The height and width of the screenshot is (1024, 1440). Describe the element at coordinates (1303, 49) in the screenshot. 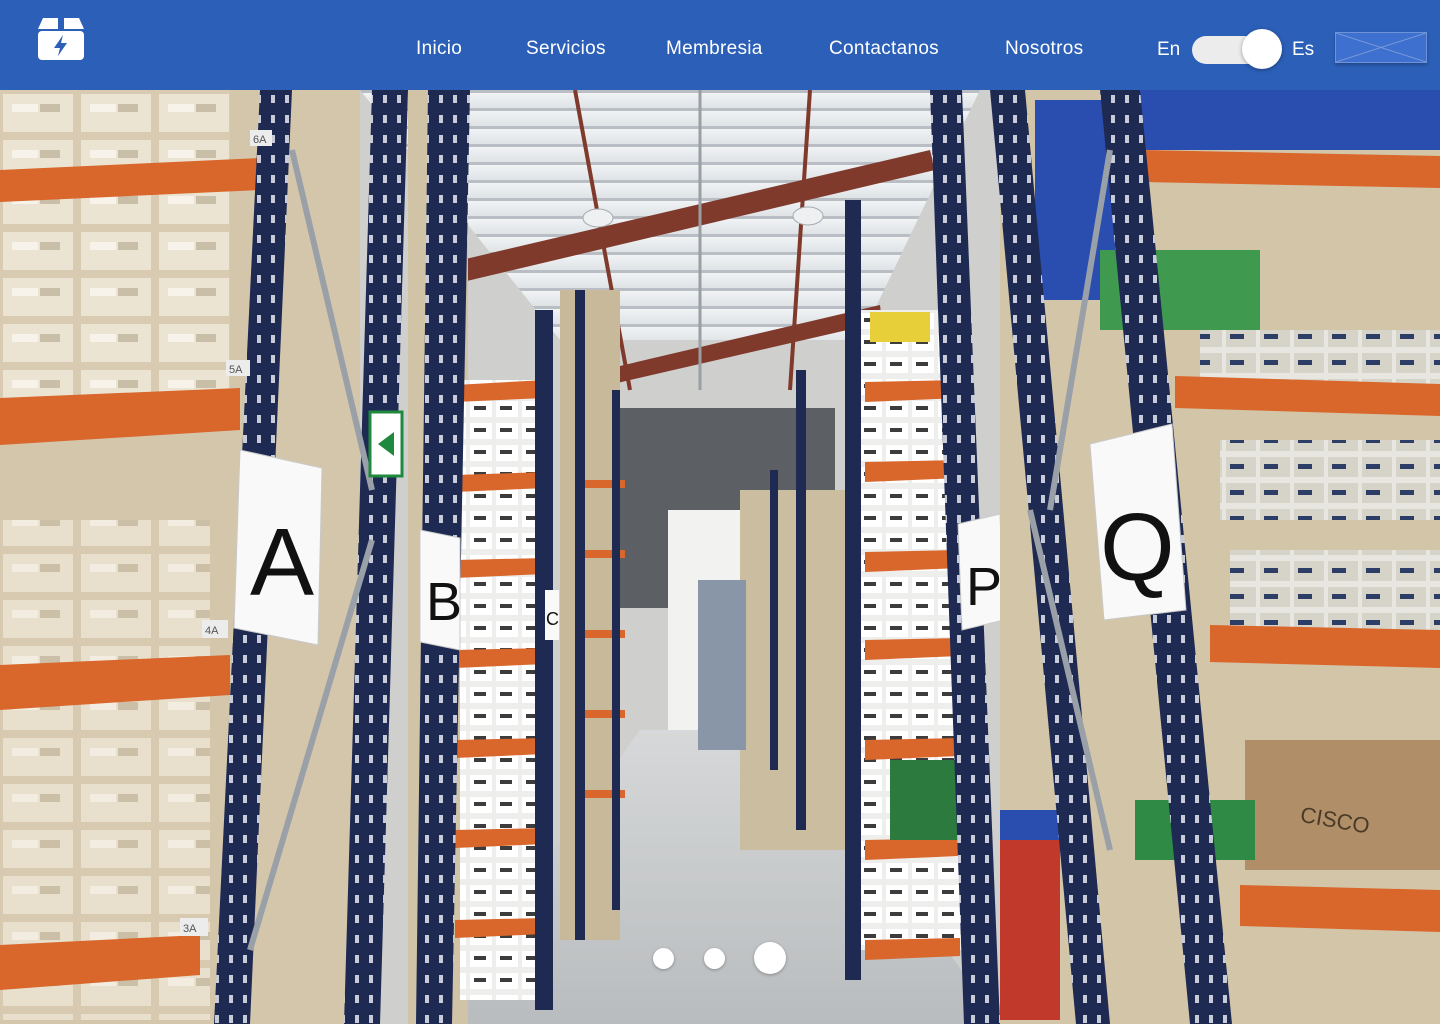

I see `language-label-es: Es` at that location.